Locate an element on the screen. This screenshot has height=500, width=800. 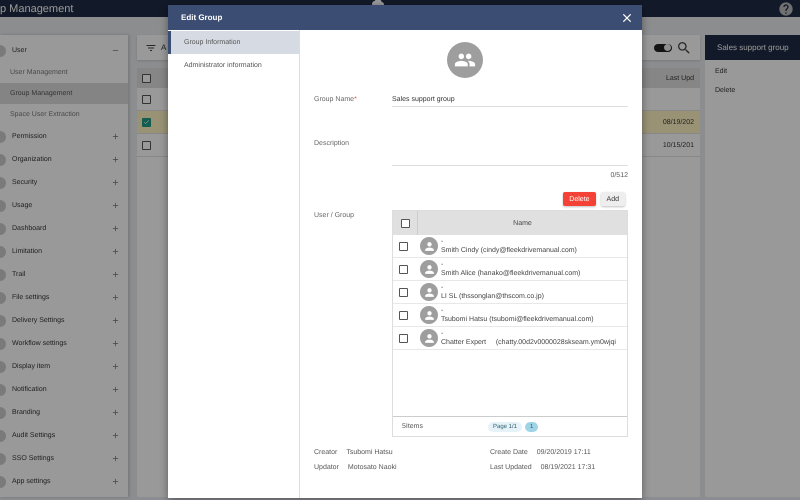
toggle-switch is located at coordinates (663, 48).